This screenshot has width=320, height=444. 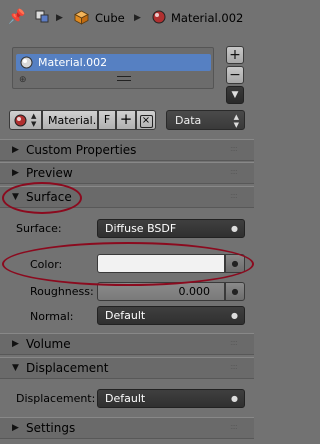 What do you see at coordinates (16, 17) in the screenshot?
I see `pin-icon: 📌` at bounding box center [16, 17].